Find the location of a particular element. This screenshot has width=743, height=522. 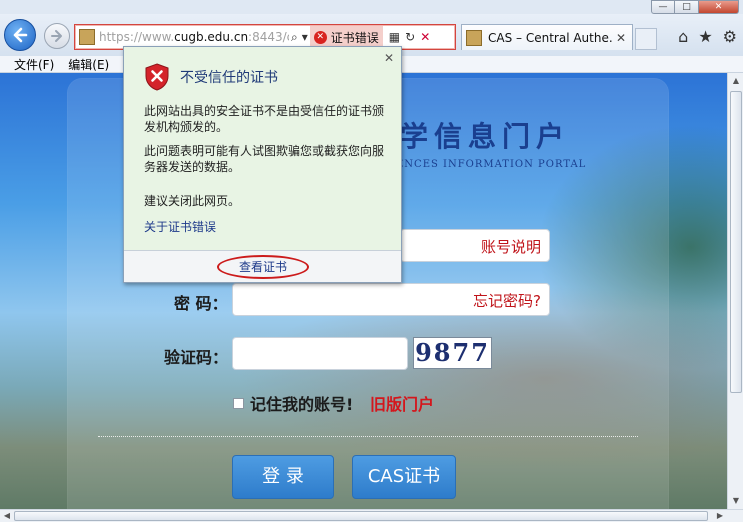

arrow-left-icon is located at coordinates (20, 35).